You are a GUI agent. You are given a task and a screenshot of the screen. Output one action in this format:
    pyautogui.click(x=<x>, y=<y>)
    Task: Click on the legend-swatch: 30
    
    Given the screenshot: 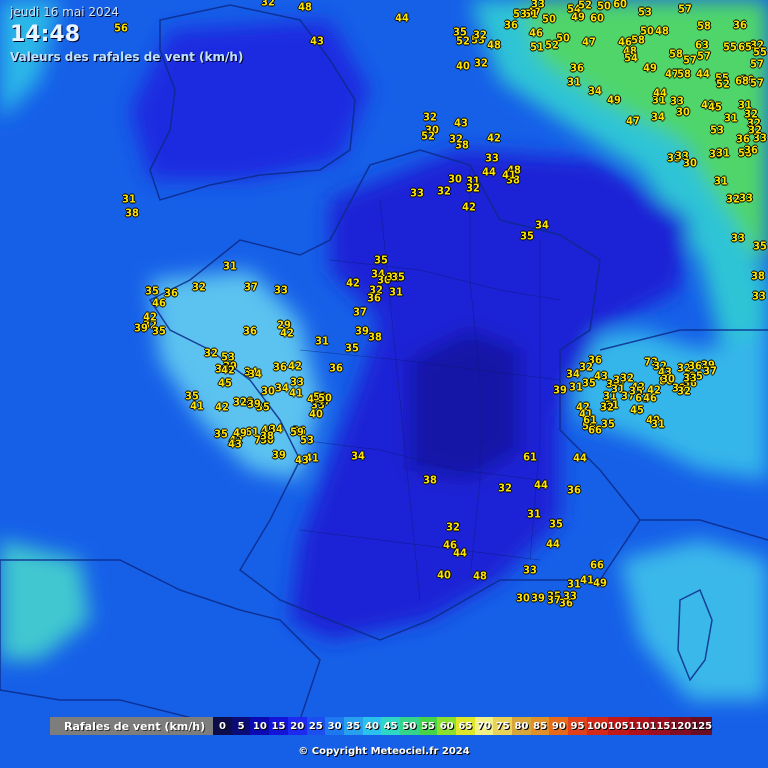 What is the action you would take?
    pyautogui.click(x=334, y=726)
    